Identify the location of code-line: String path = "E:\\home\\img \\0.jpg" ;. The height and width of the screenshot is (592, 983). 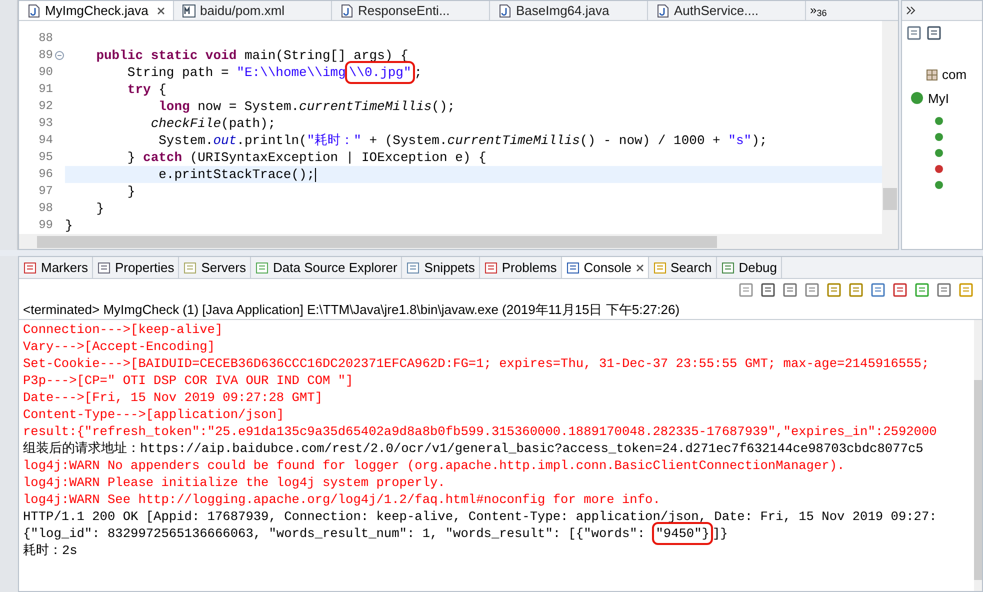
(473, 72).